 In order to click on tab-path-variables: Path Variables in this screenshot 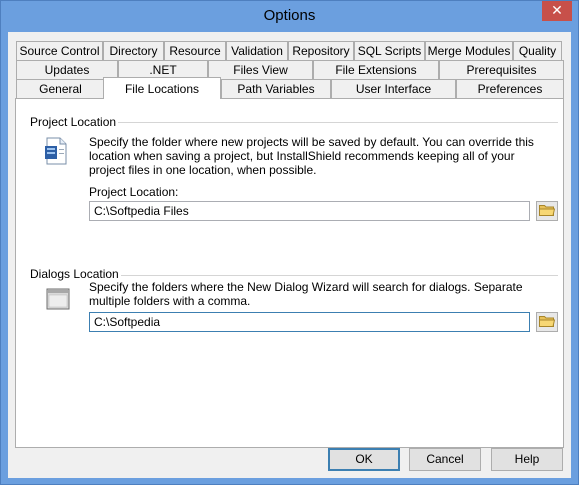, I will do `click(276, 89)`.